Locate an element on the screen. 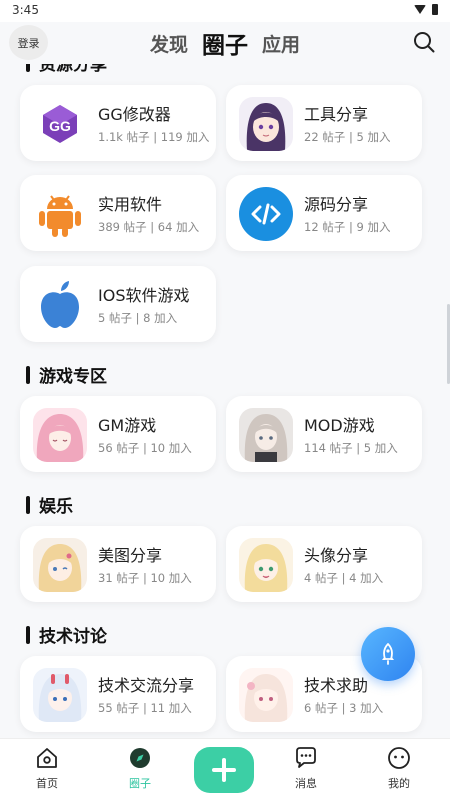  rocket-fab-button is located at coordinates (388, 654).